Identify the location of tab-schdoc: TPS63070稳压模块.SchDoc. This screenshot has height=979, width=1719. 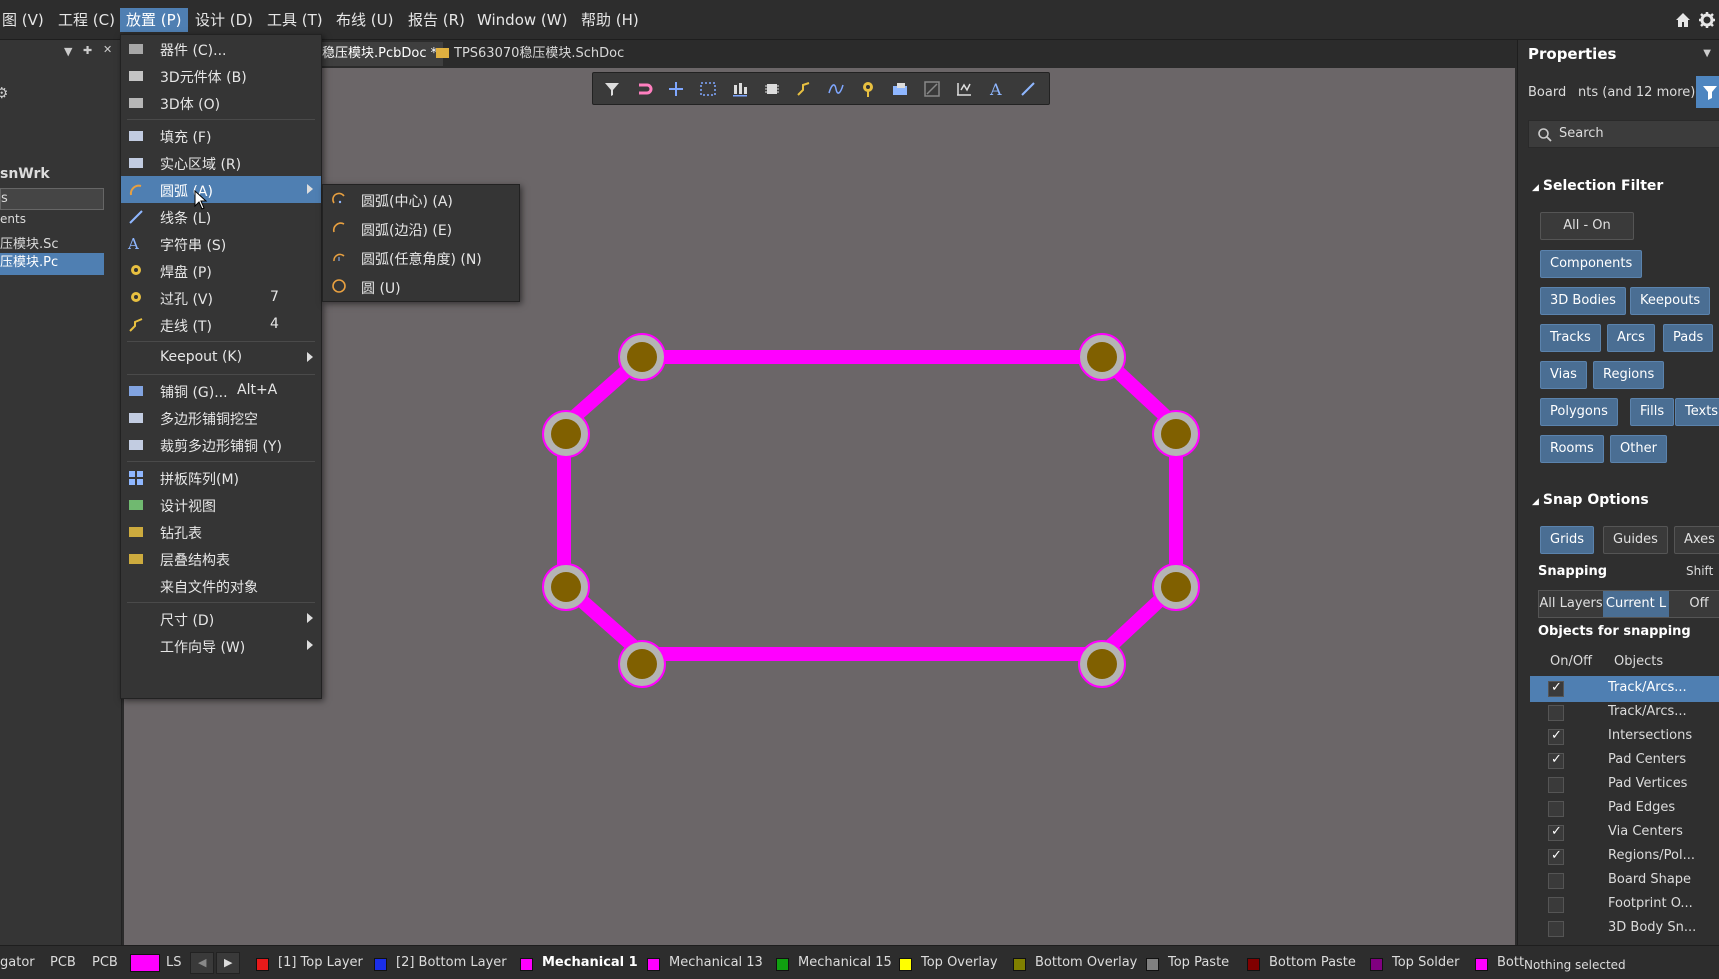
(530, 54).